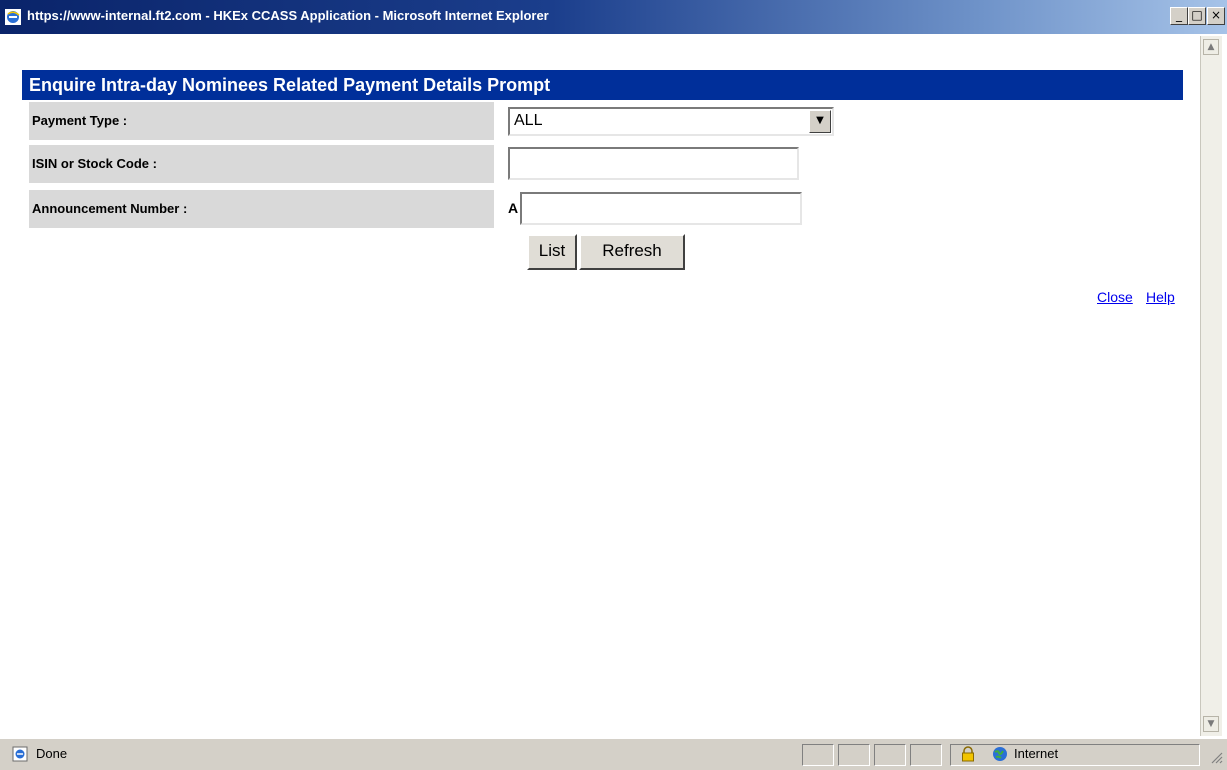 The image size is (1227, 770). I want to click on isin-stock-code-input, so click(653, 163).